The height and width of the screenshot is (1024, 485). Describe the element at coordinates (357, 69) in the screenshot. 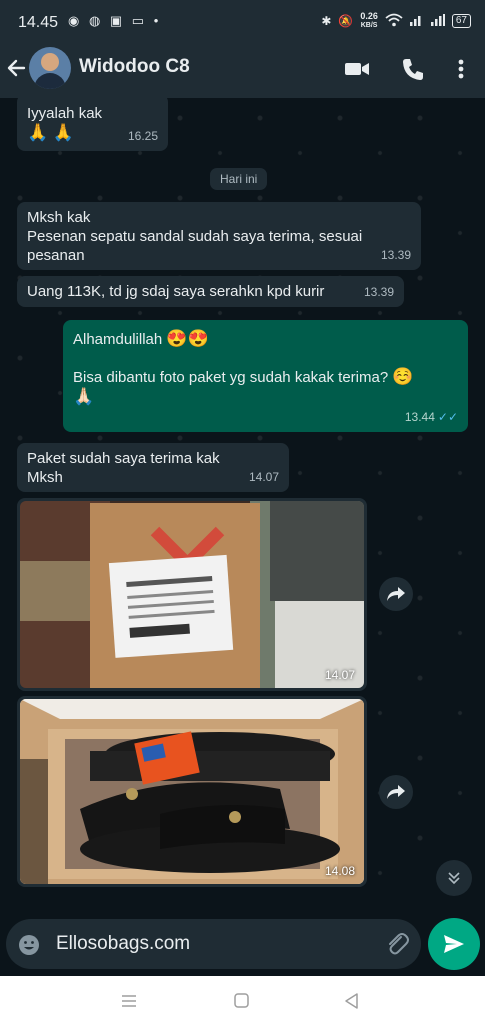

I see `video-call-icon` at that location.